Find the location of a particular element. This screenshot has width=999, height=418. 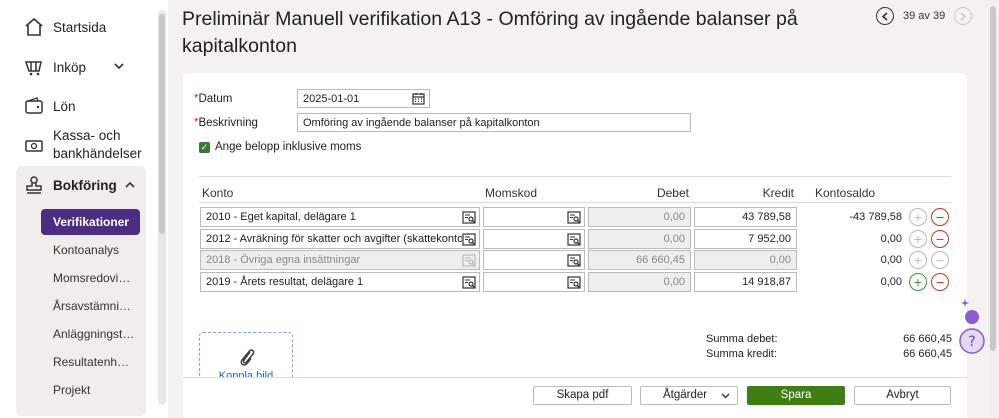

datum-value: 2025-01-01 is located at coordinates (331, 99).